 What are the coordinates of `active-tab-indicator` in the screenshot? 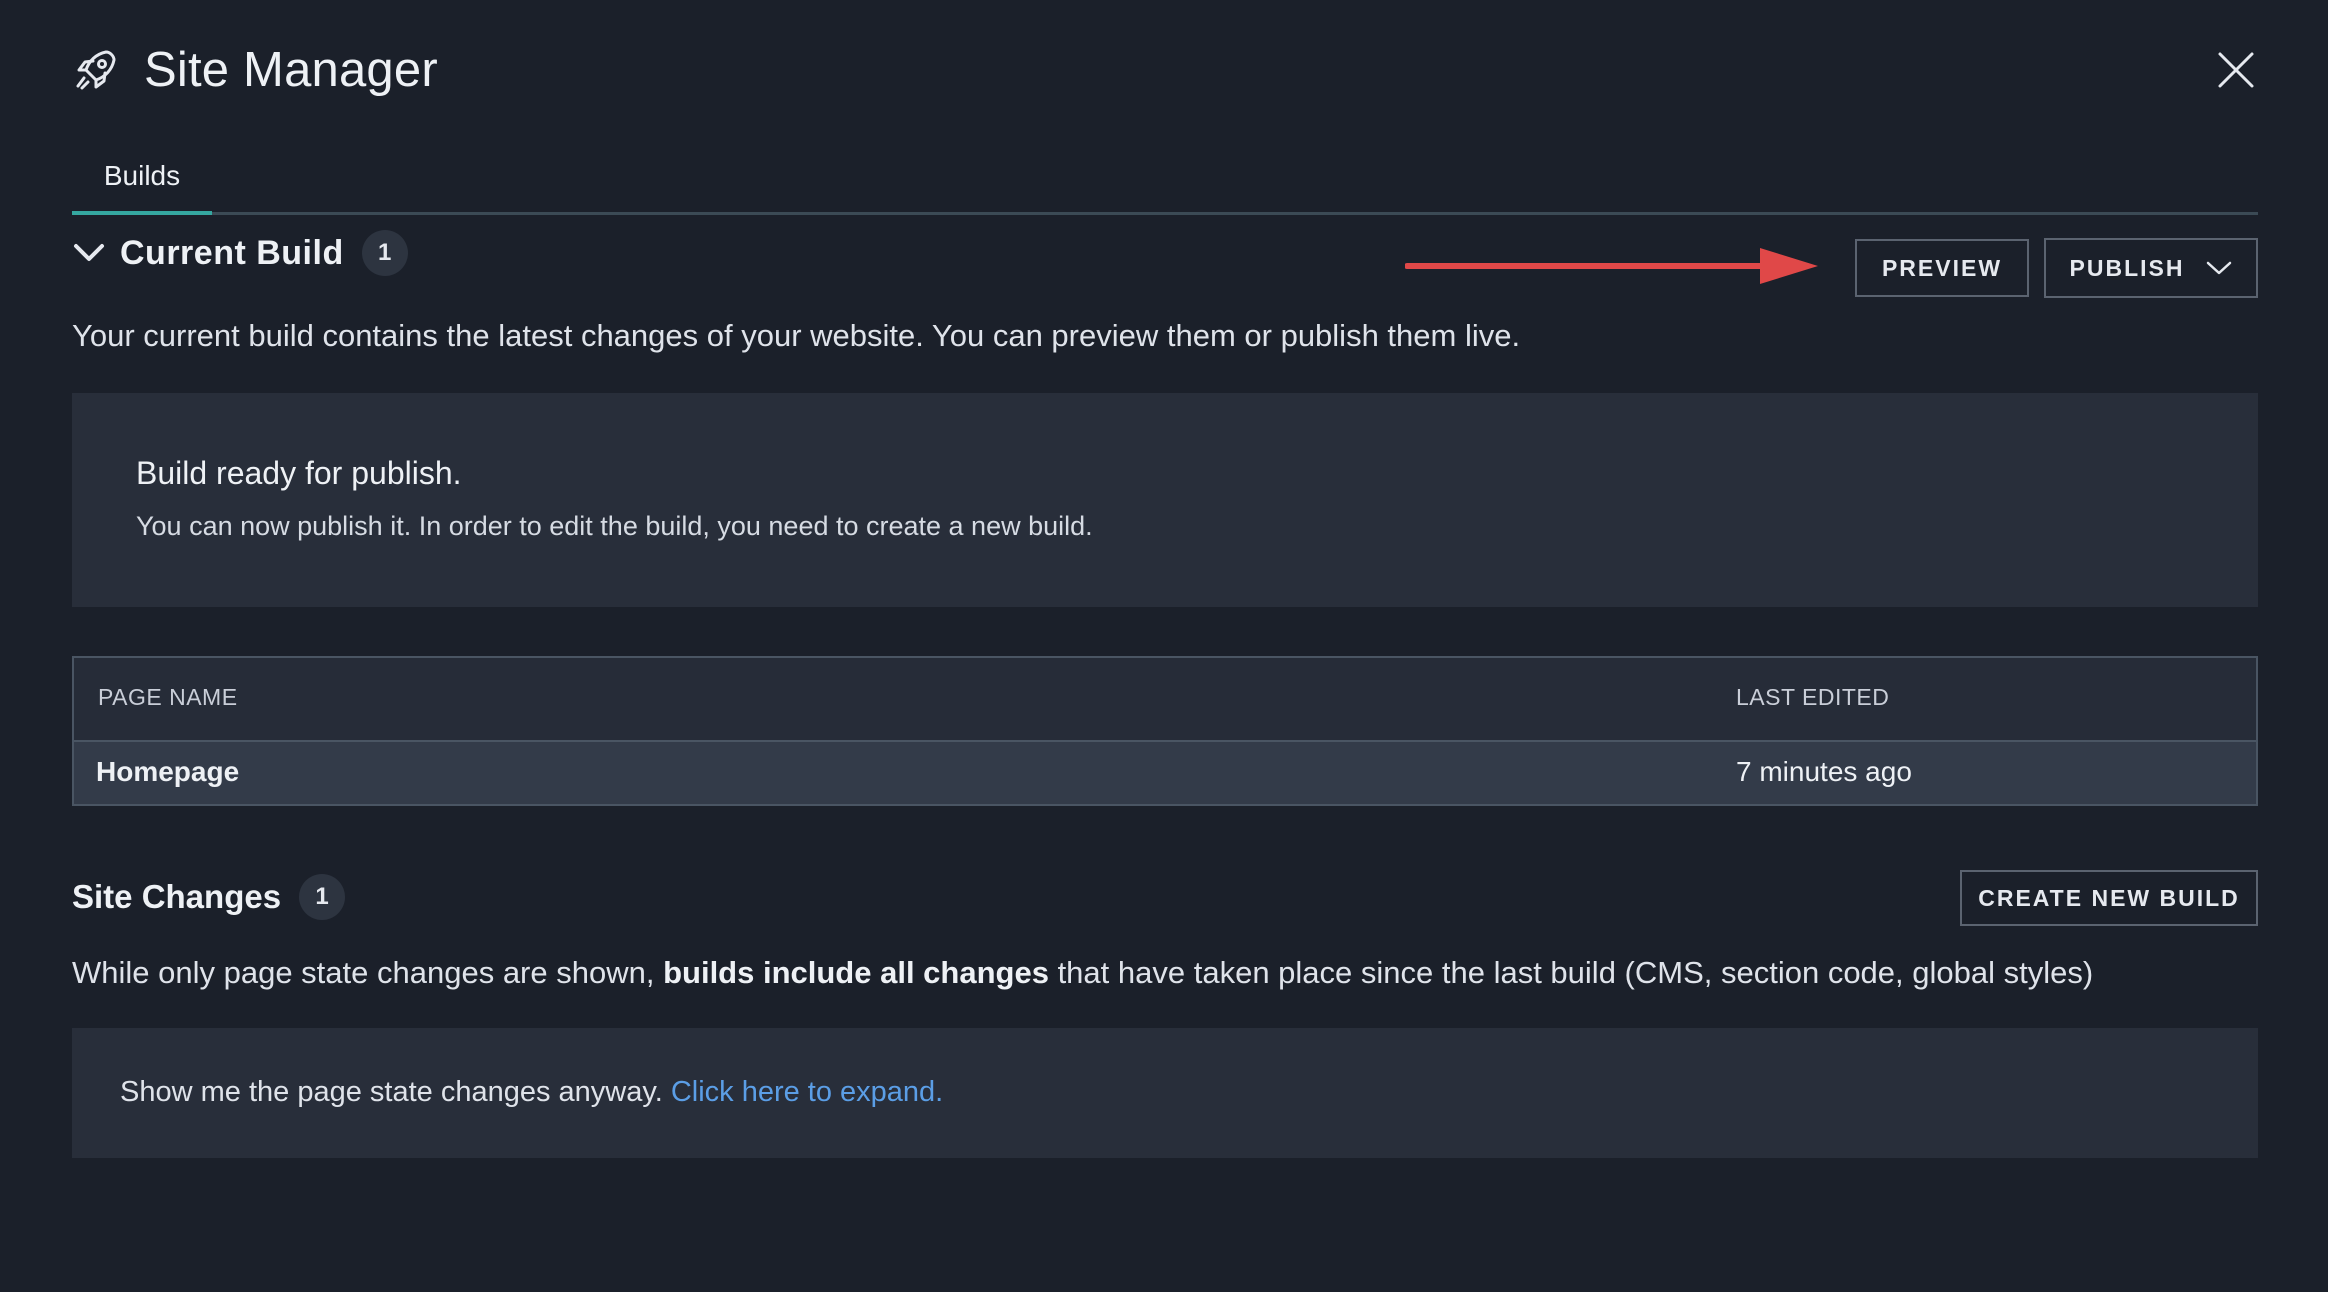 It's located at (142, 213).